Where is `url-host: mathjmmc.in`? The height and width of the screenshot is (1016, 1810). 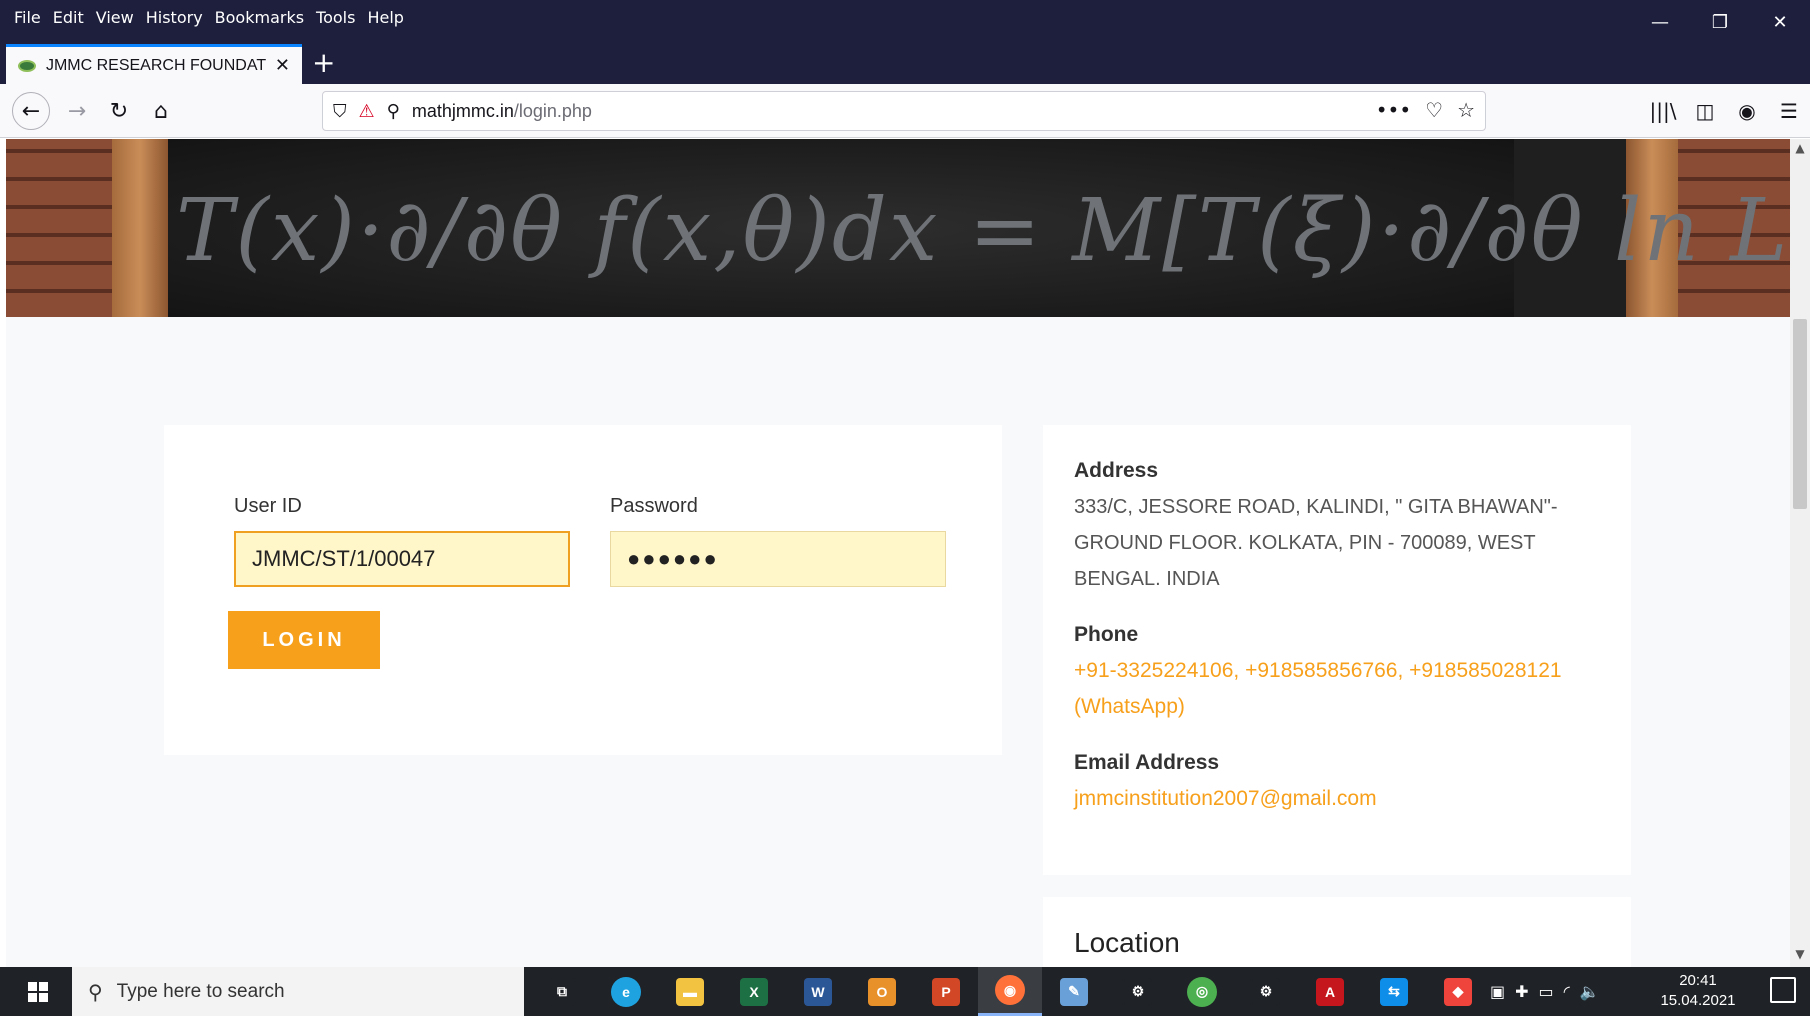 url-host: mathjmmc.in is located at coordinates (462, 110).